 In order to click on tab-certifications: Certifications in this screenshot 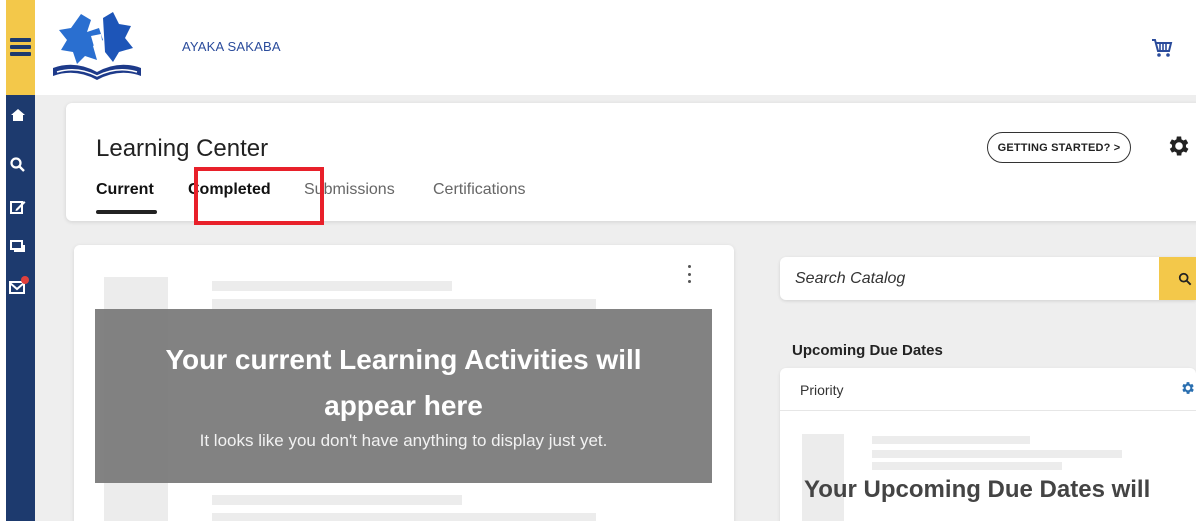, I will do `click(479, 190)`.